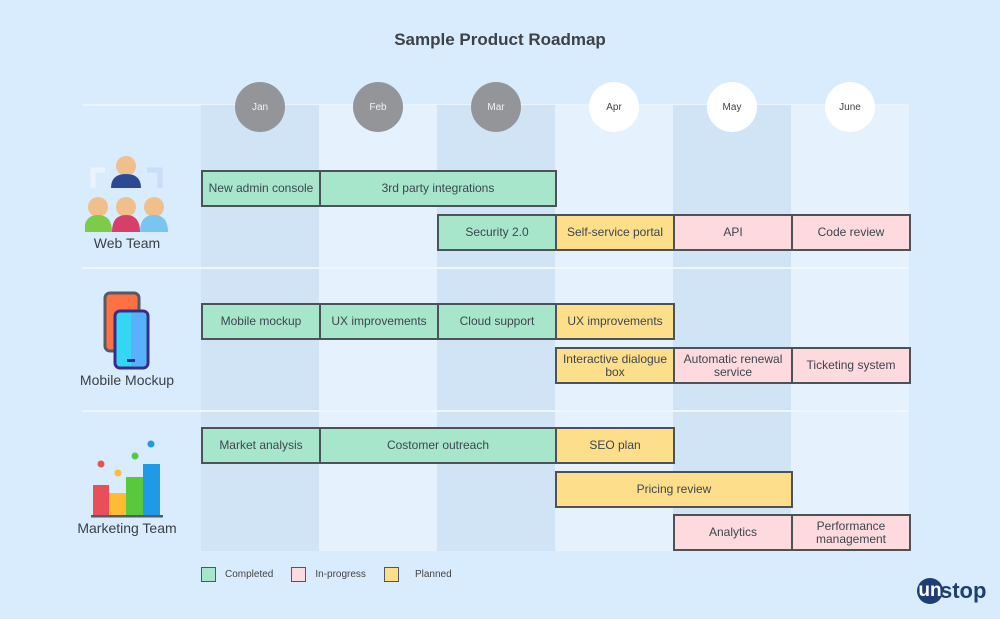 Image resolution: width=1000 pixels, height=619 pixels. I want to click on page-title: Sample Product Roadmap, so click(500, 39).